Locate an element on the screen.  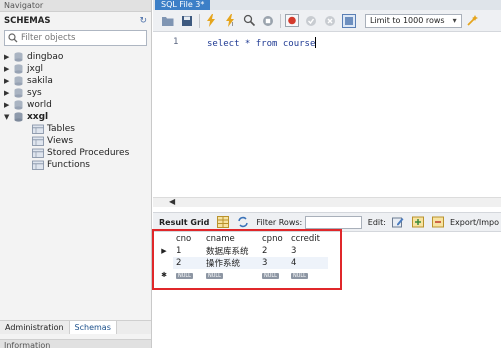
toggle-continue-icon is located at coordinates (292, 21).